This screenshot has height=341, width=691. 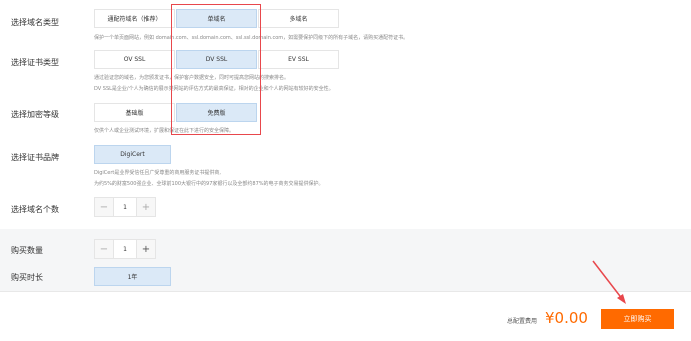 I want to click on divider, so click(x=345, y=291).